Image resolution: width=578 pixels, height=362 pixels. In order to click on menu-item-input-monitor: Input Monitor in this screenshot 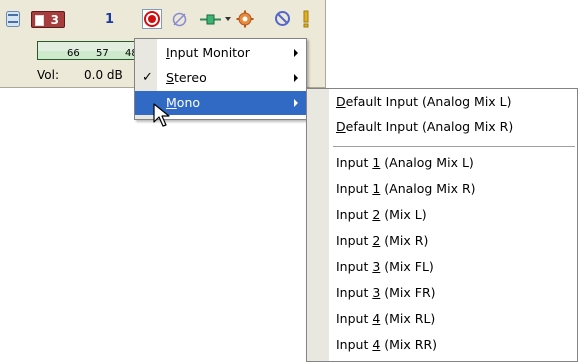, I will do `click(220, 53)`.